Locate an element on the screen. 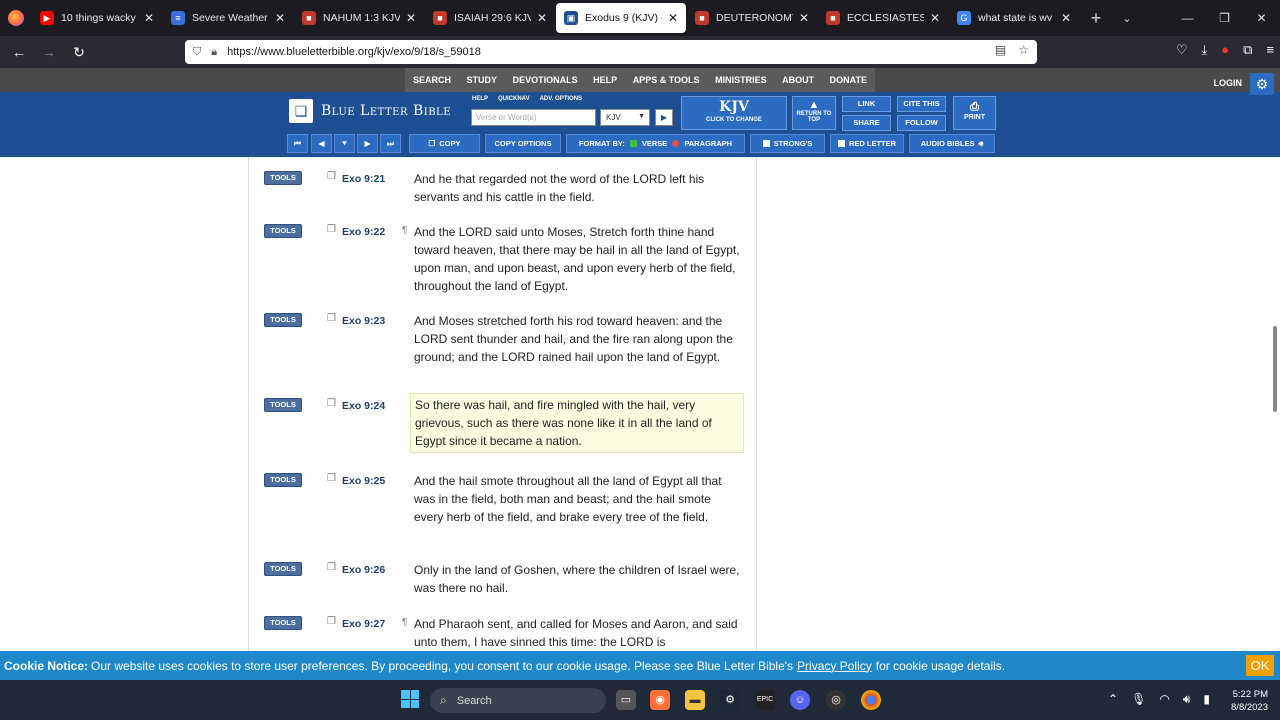 The width and height of the screenshot is (1280, 720). taskbar-search: ⌕ Search is located at coordinates (518, 700).